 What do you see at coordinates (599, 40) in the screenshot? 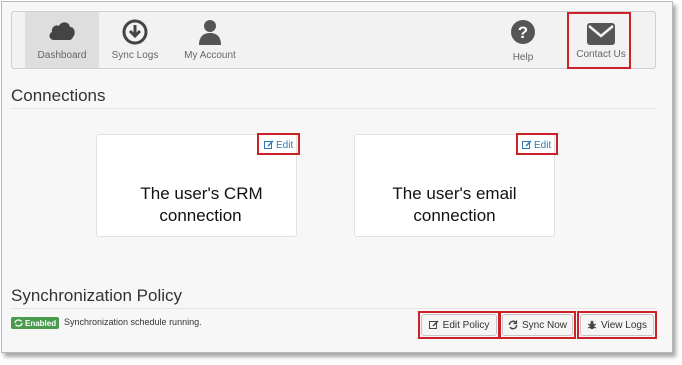
I see `contact-us-highlight` at bounding box center [599, 40].